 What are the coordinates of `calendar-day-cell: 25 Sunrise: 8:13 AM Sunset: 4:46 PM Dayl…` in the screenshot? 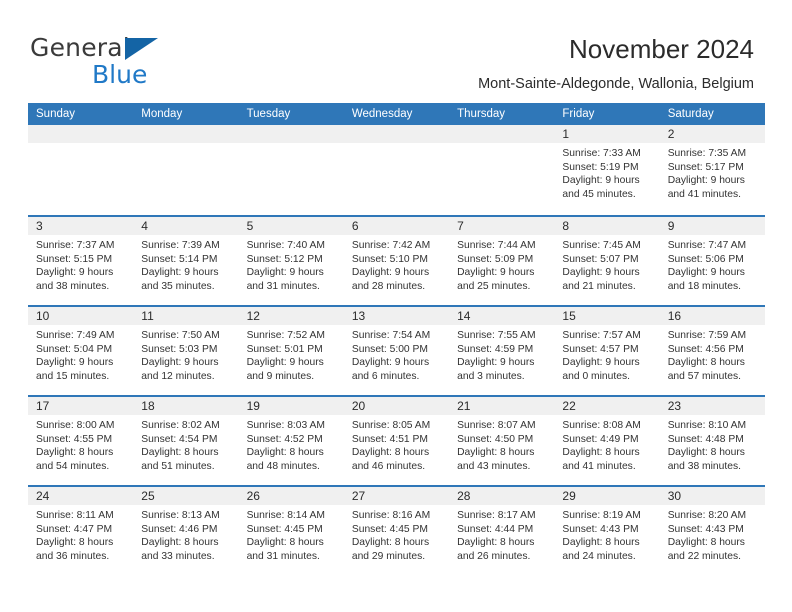 It's located at (186, 531).